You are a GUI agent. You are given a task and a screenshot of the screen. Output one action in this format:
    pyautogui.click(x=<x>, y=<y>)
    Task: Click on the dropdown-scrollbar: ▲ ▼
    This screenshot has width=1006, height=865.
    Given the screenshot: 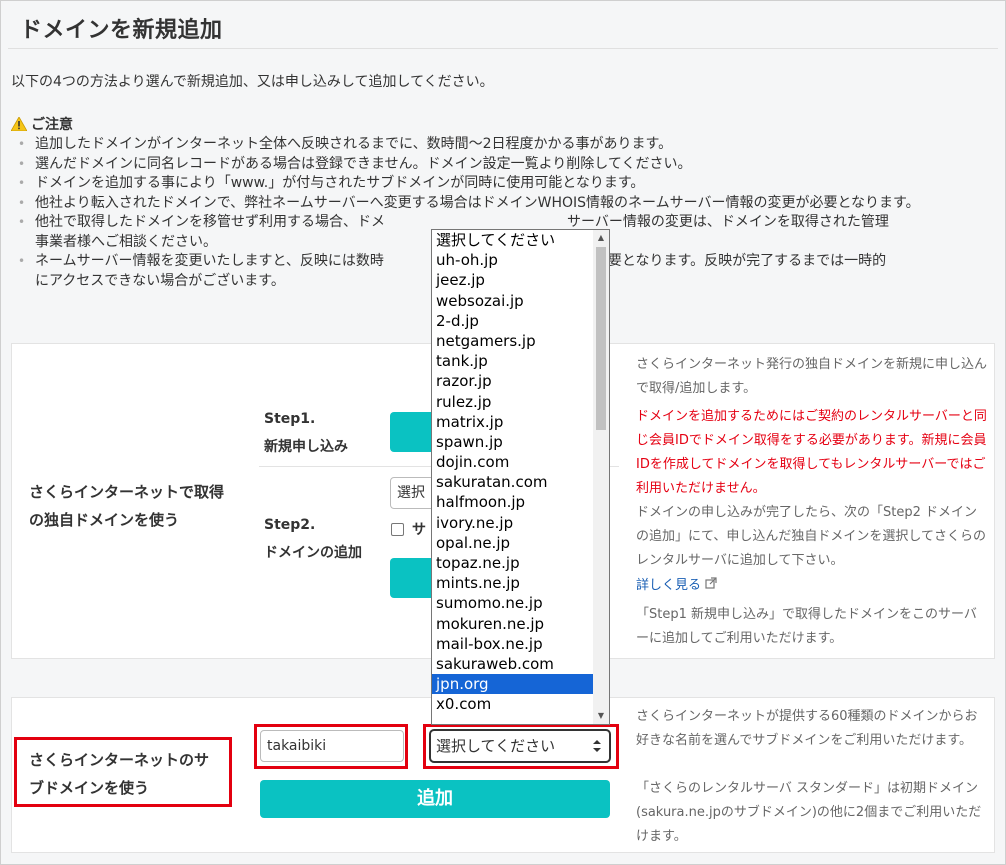 What is the action you would take?
    pyautogui.click(x=601, y=477)
    